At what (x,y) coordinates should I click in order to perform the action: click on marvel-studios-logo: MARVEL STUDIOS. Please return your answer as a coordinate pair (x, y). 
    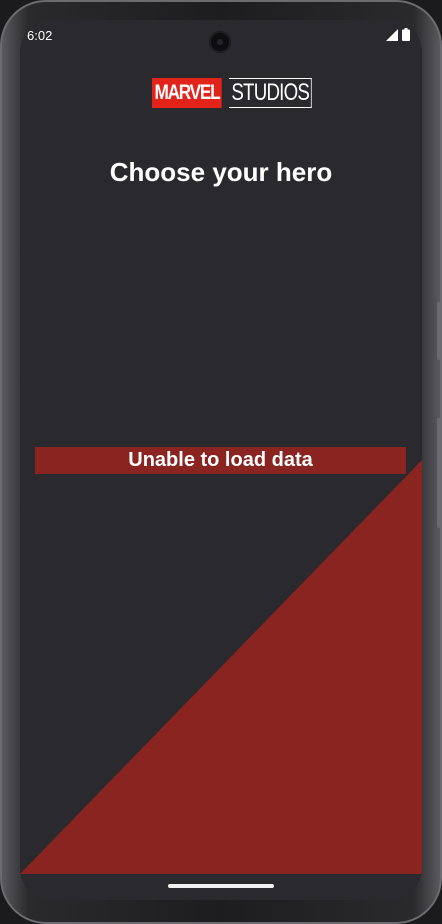
    Looking at the image, I should click on (243, 93).